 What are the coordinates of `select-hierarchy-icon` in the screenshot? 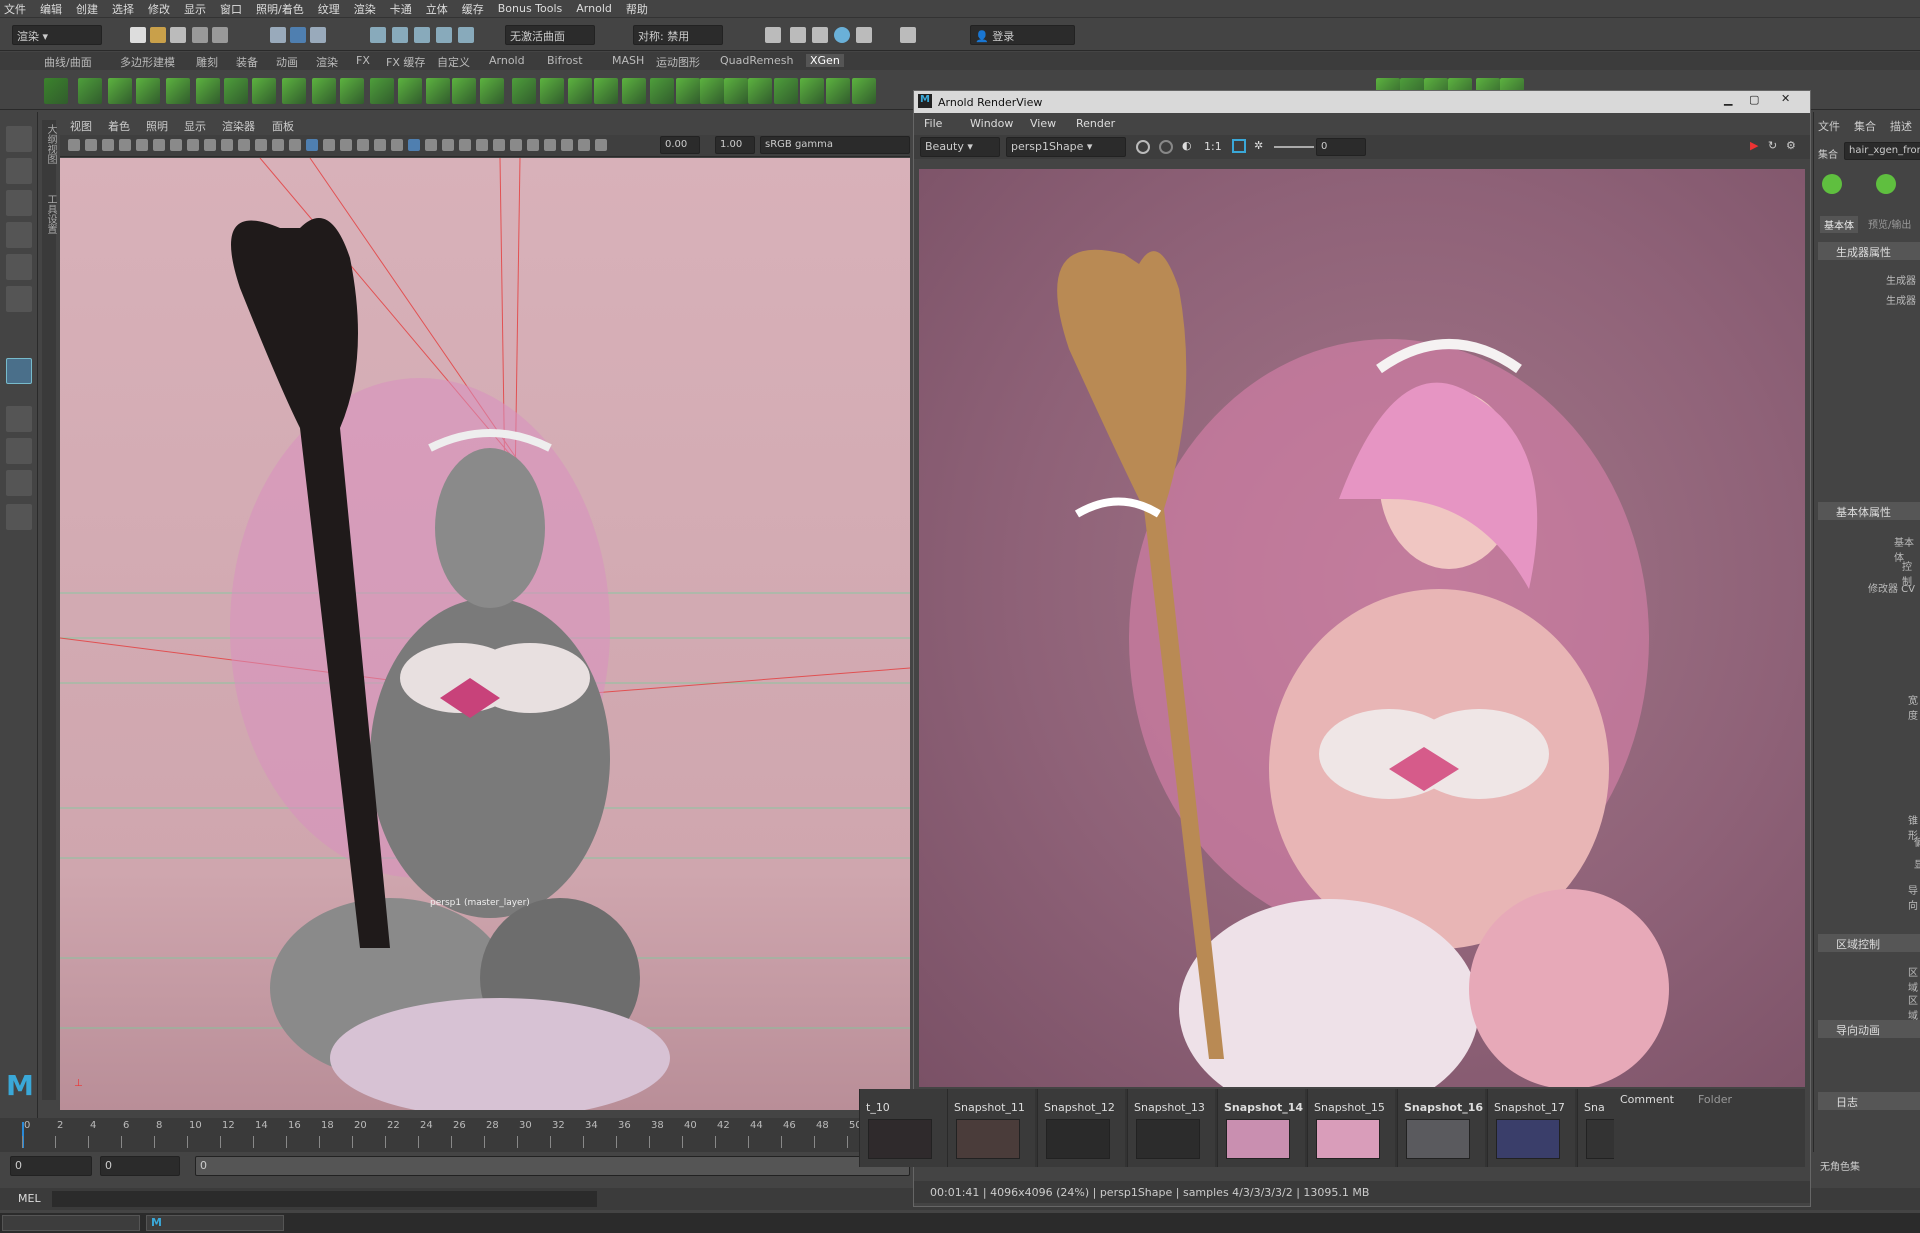 It's located at (278, 35).